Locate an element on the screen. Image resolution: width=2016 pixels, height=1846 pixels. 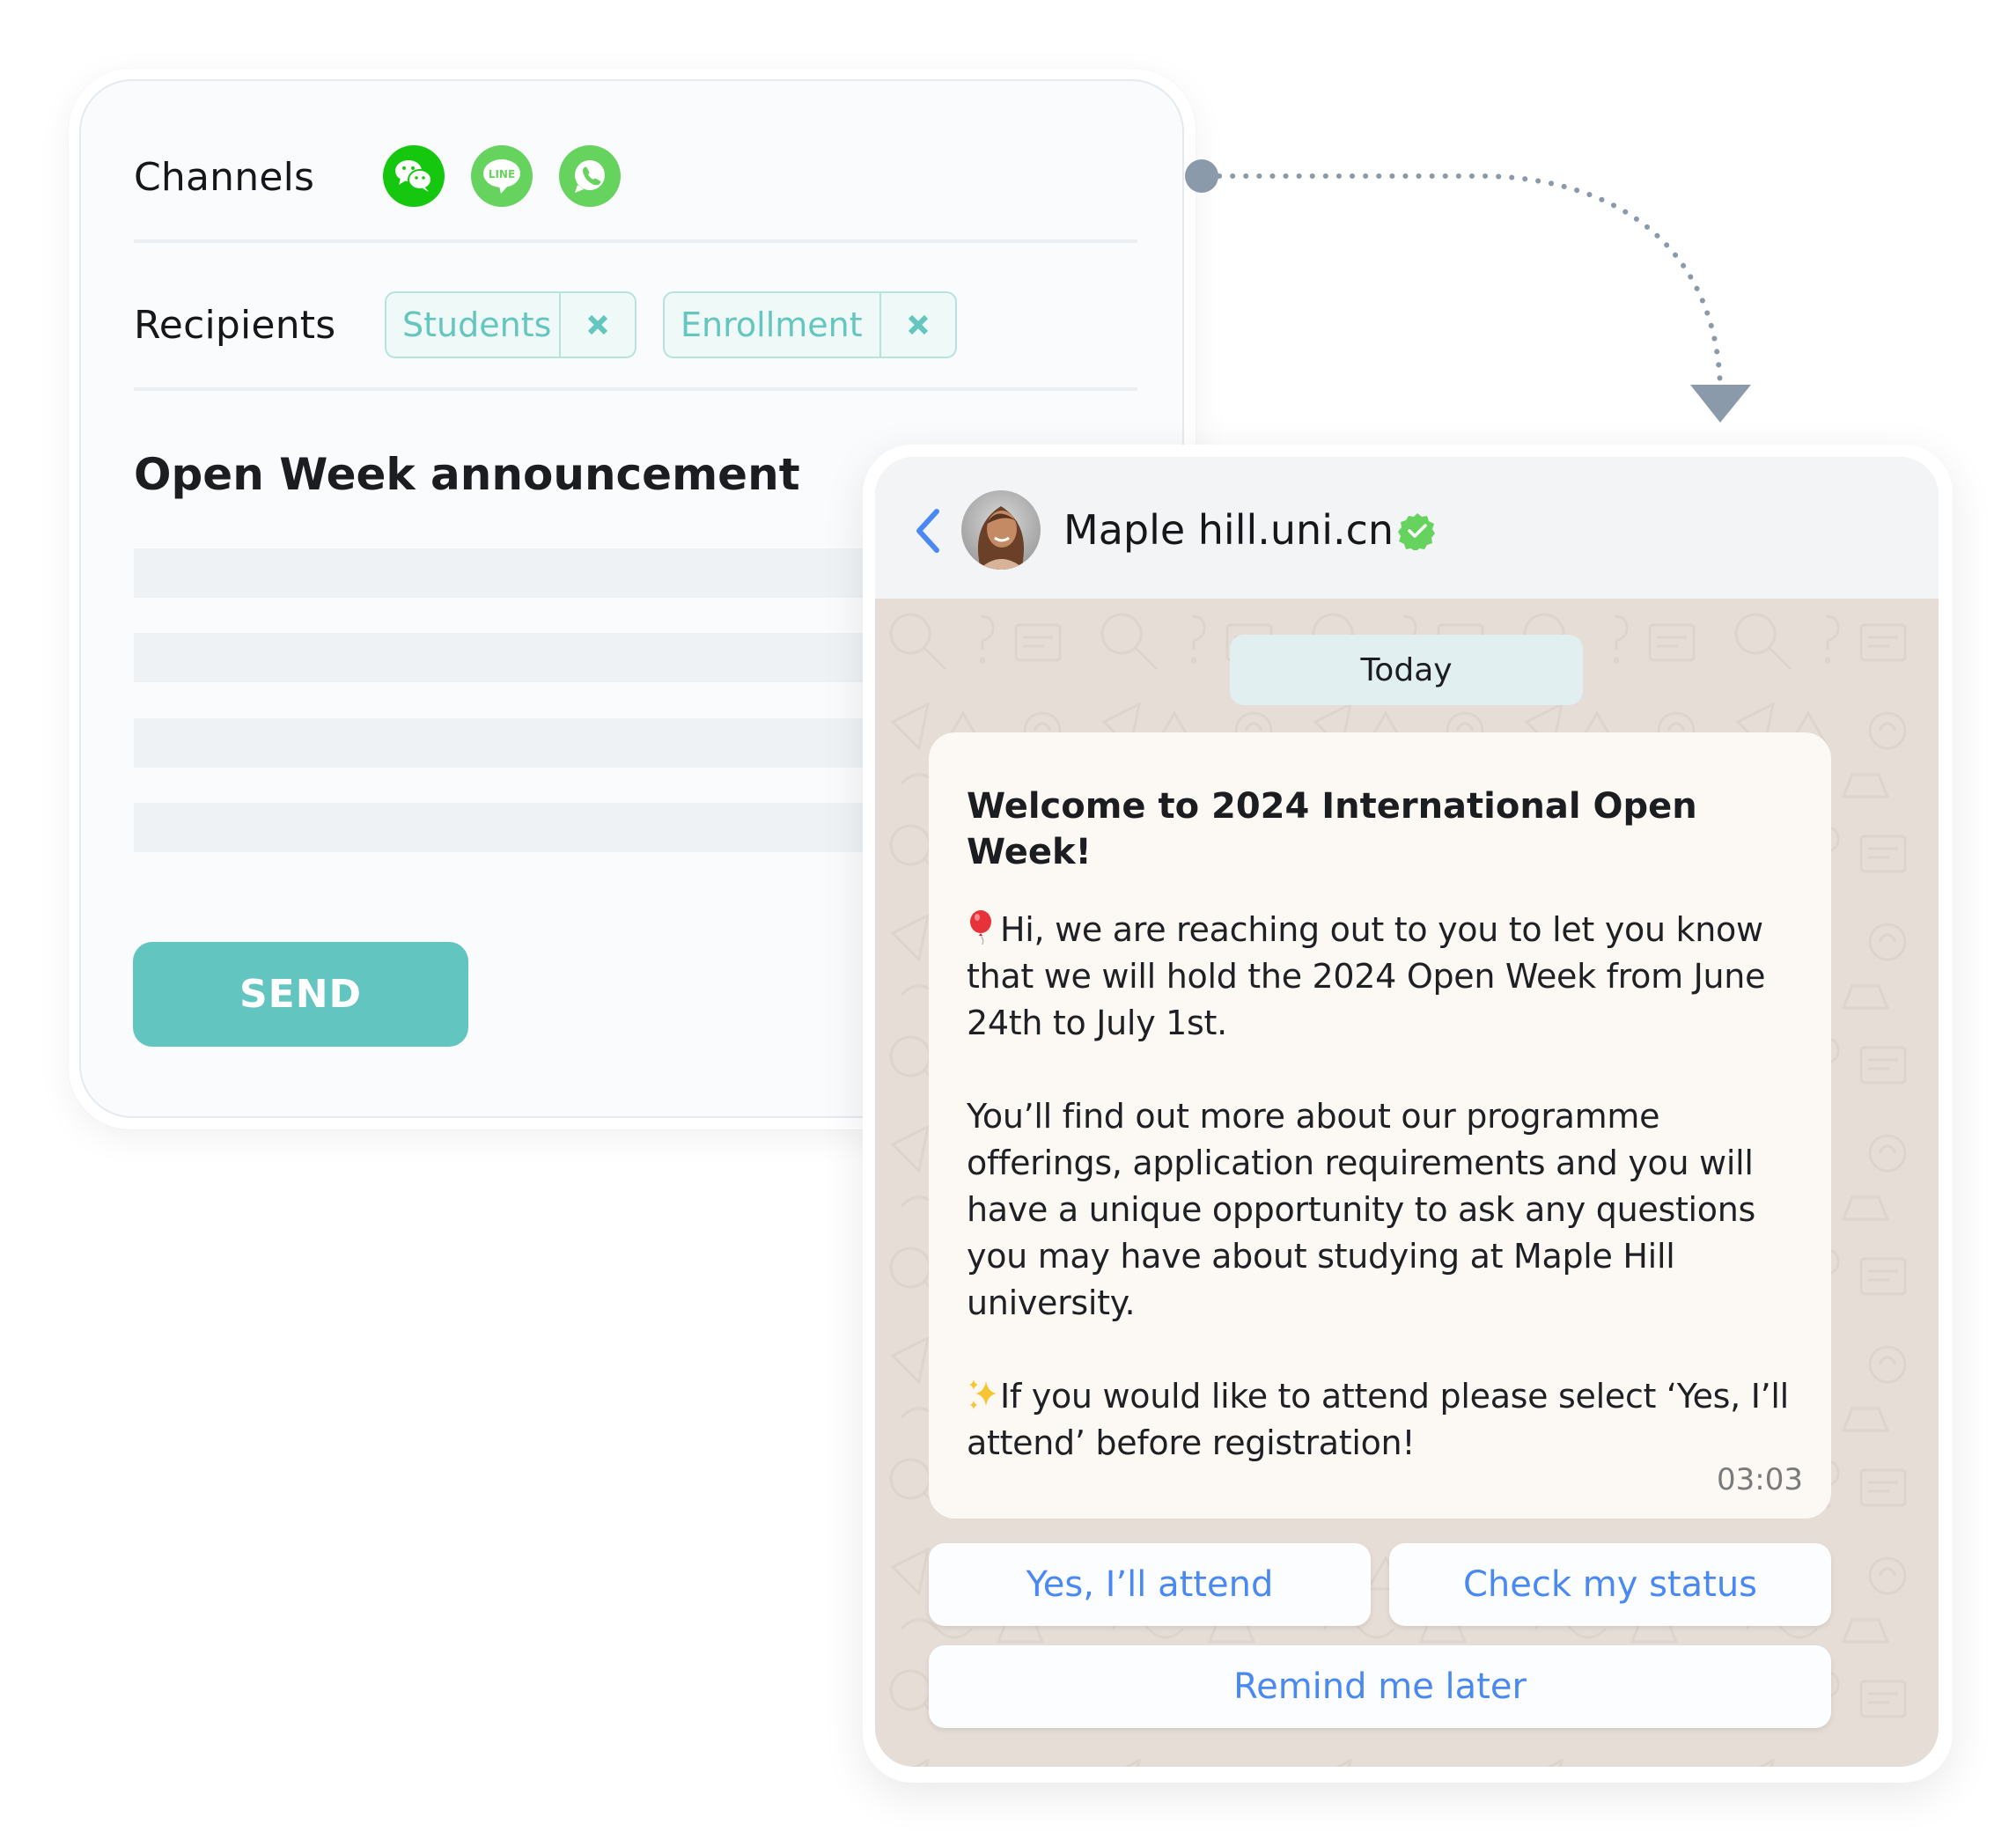
date-separator: Today is located at coordinates (1406, 670).